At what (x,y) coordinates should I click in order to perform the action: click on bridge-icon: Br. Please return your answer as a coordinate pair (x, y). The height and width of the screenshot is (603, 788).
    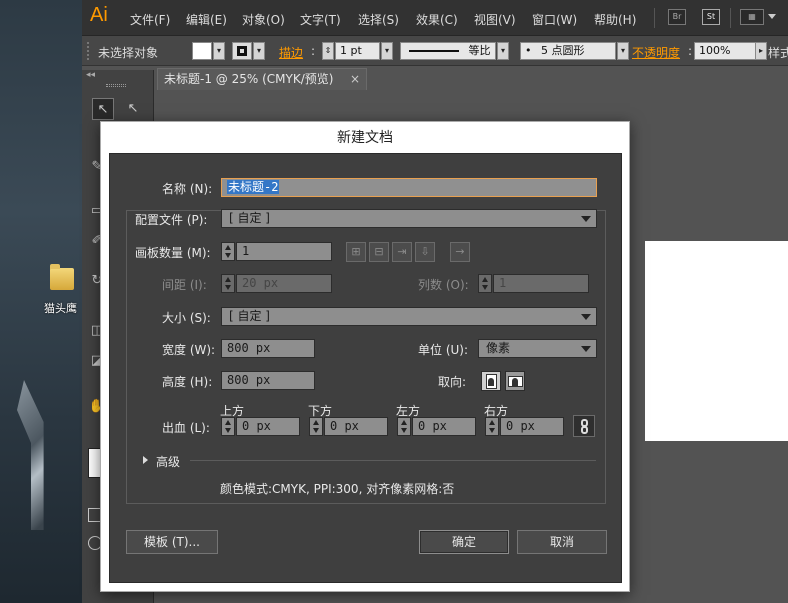
    Looking at the image, I should click on (677, 17).